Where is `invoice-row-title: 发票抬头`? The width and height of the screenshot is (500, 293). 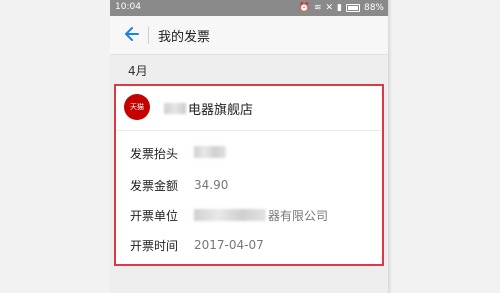 invoice-row-title: 发票抬头 is located at coordinates (178, 153).